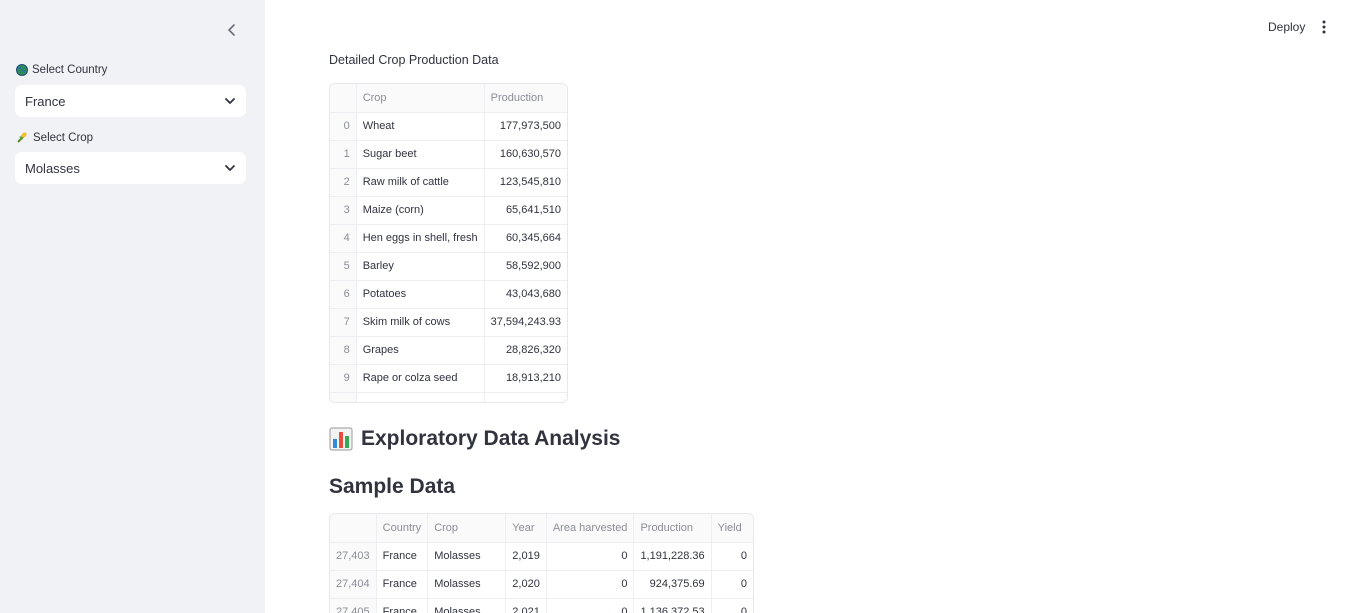 The width and height of the screenshot is (1347, 613). What do you see at coordinates (526, 584) in the screenshot?
I see `cell-year: 2,020` at bounding box center [526, 584].